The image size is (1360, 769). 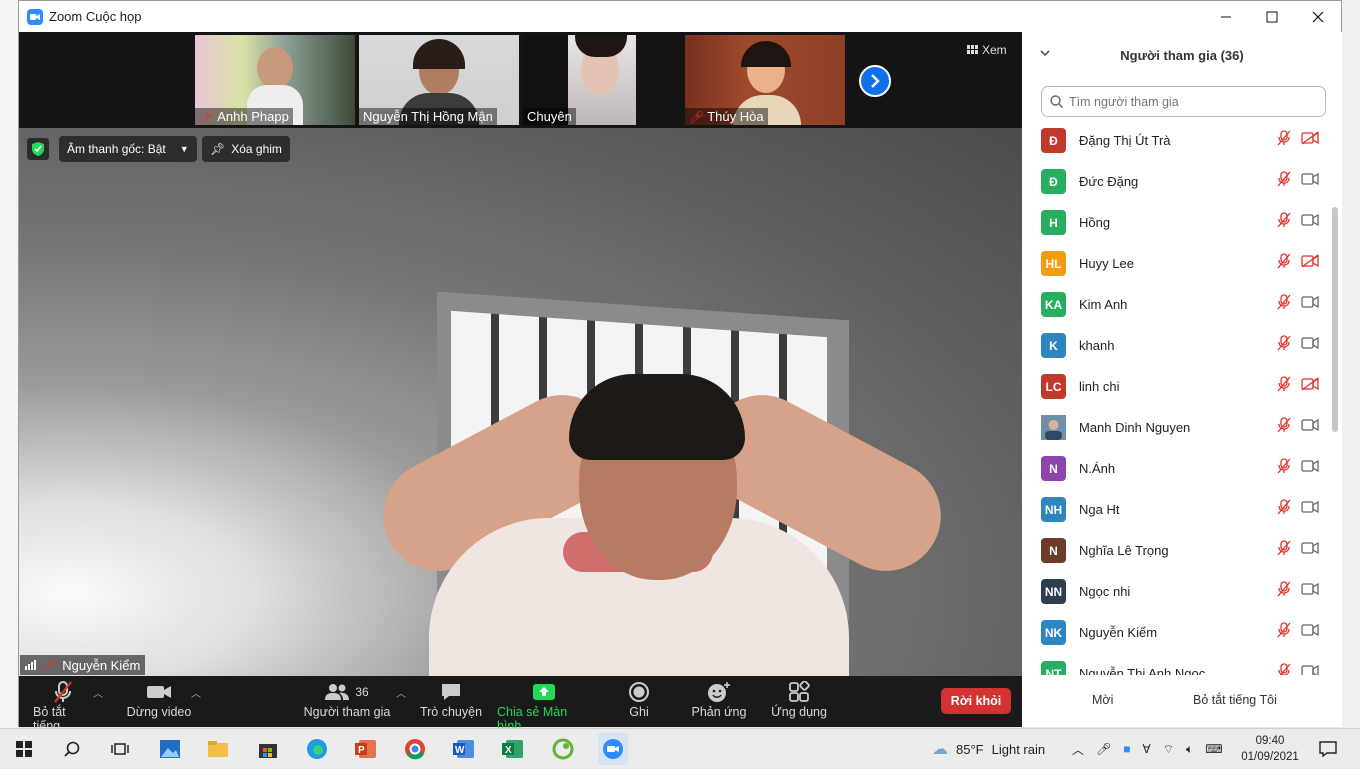 What do you see at coordinates (1177, 181) in the screenshot?
I see `participant-row: Đ Đức Đặng` at bounding box center [1177, 181].